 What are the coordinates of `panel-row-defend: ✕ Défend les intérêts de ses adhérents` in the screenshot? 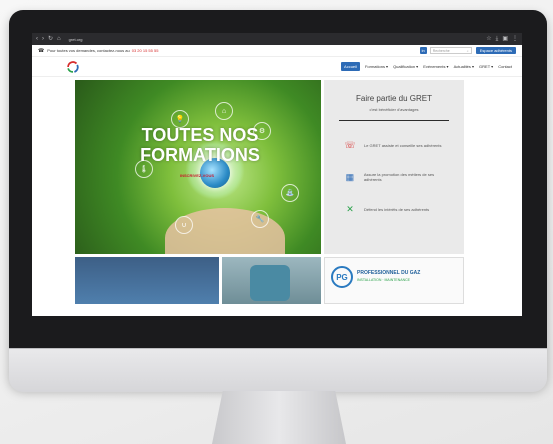 It's located at (397, 209).